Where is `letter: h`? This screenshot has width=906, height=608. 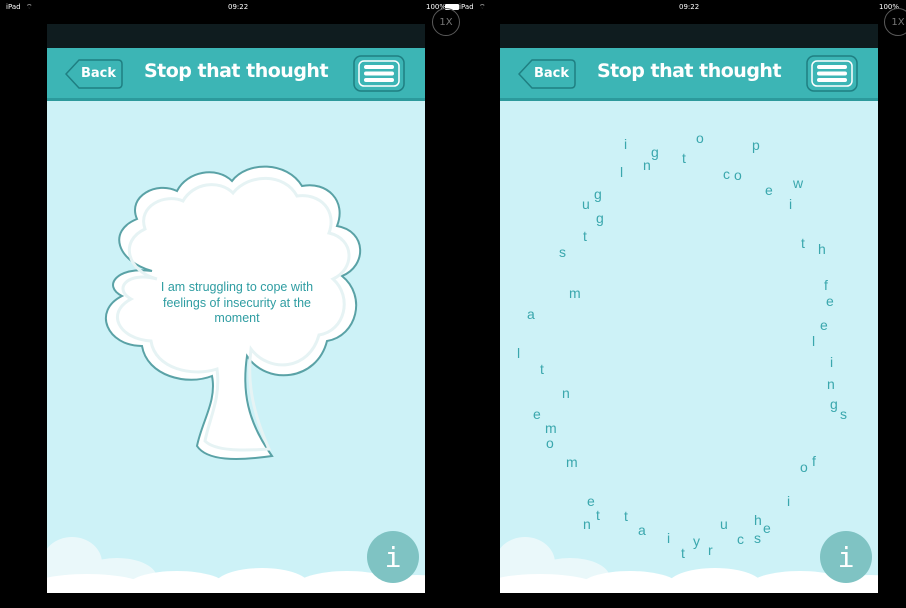
letter: h is located at coordinates (822, 249).